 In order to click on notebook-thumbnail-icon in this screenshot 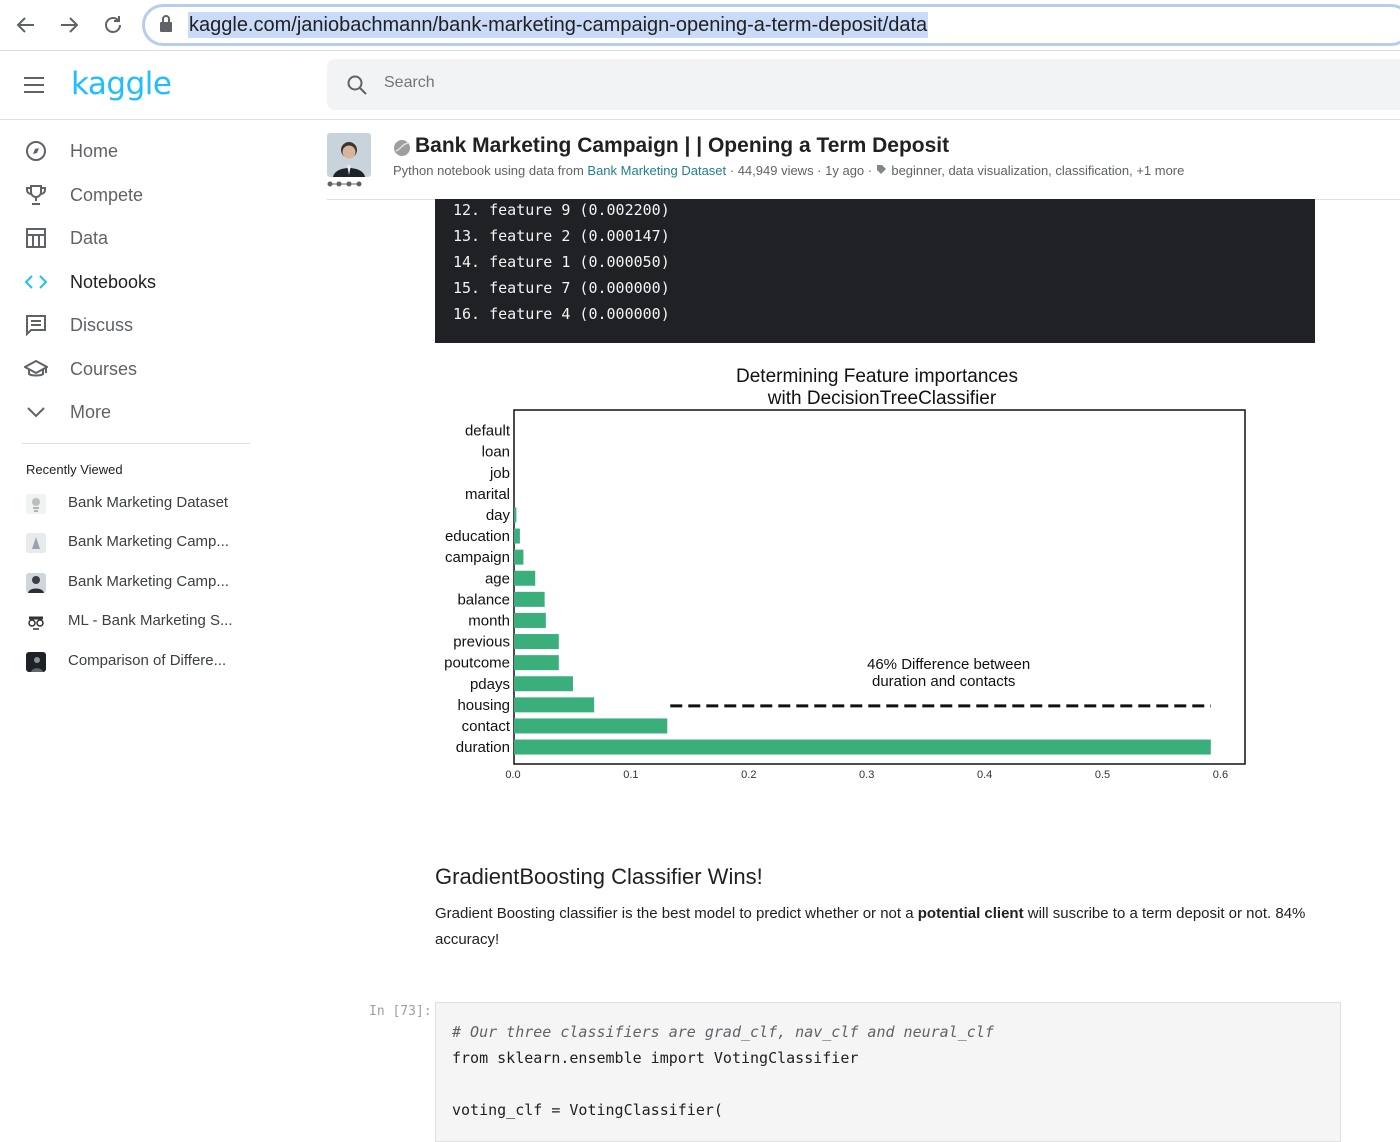, I will do `click(36, 543)`.